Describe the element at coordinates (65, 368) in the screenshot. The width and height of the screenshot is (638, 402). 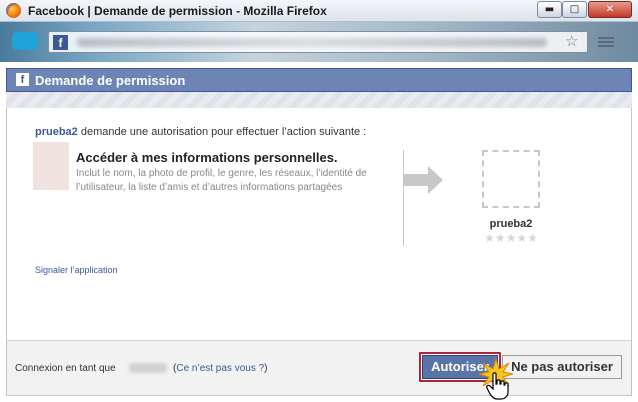
I see `login-label: Connexion en tant que` at that location.